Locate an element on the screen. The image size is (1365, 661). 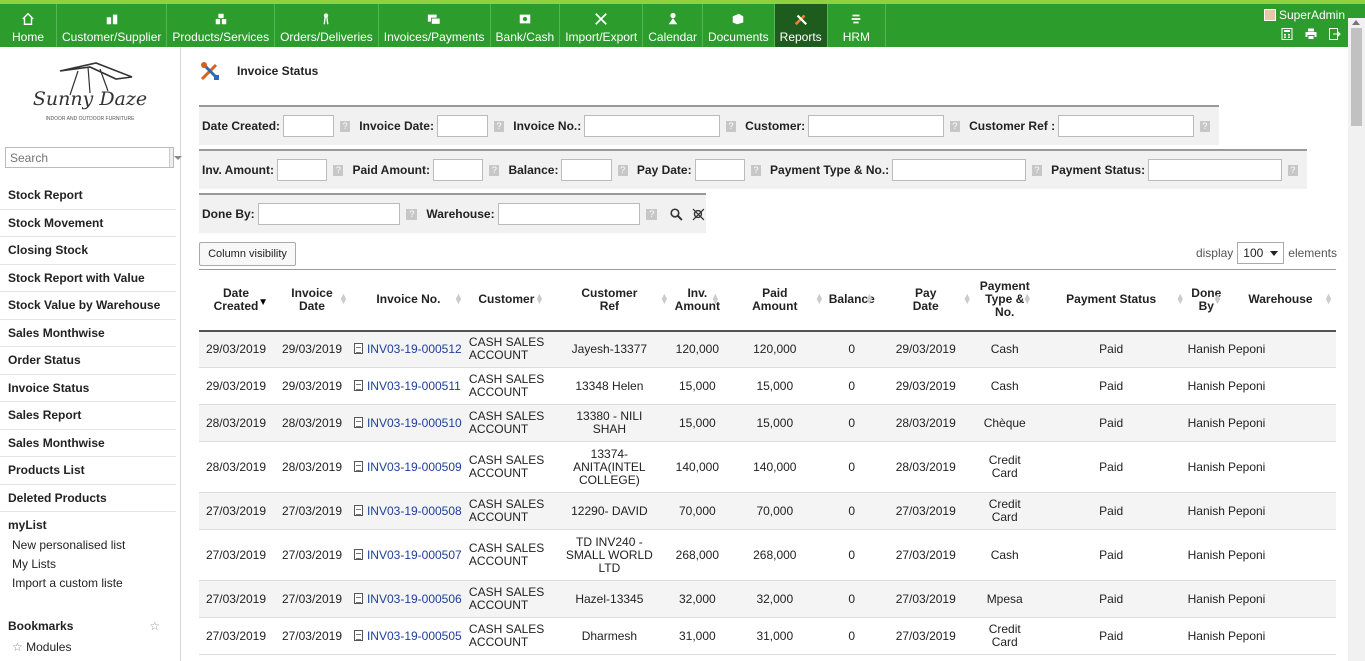
column-header: Customer ▲ ▼ is located at coordinates (506, 300).